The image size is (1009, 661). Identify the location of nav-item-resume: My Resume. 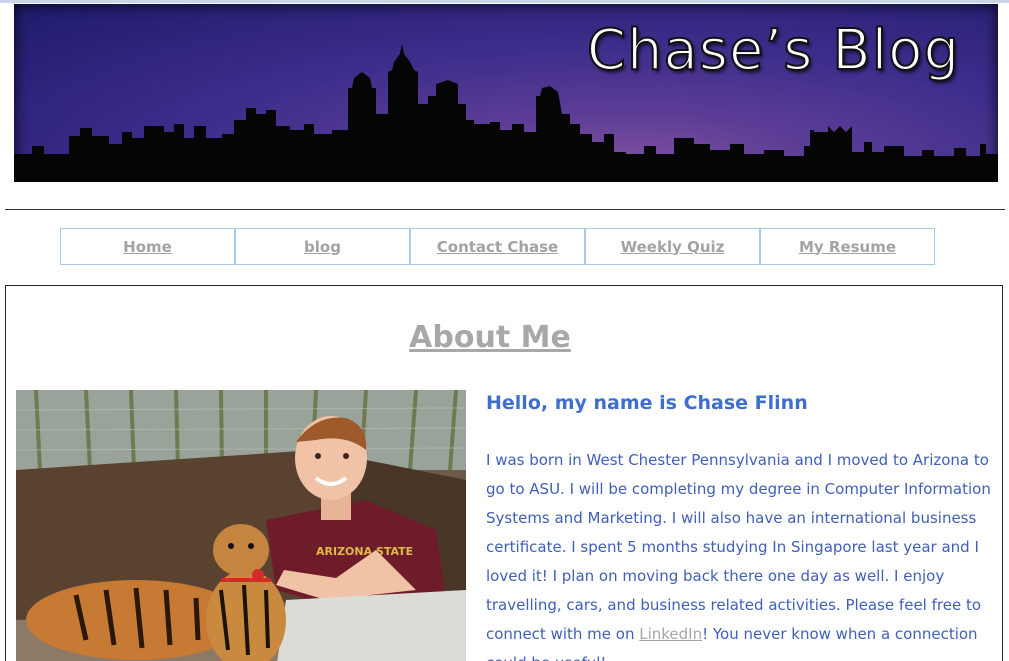
(847, 246).